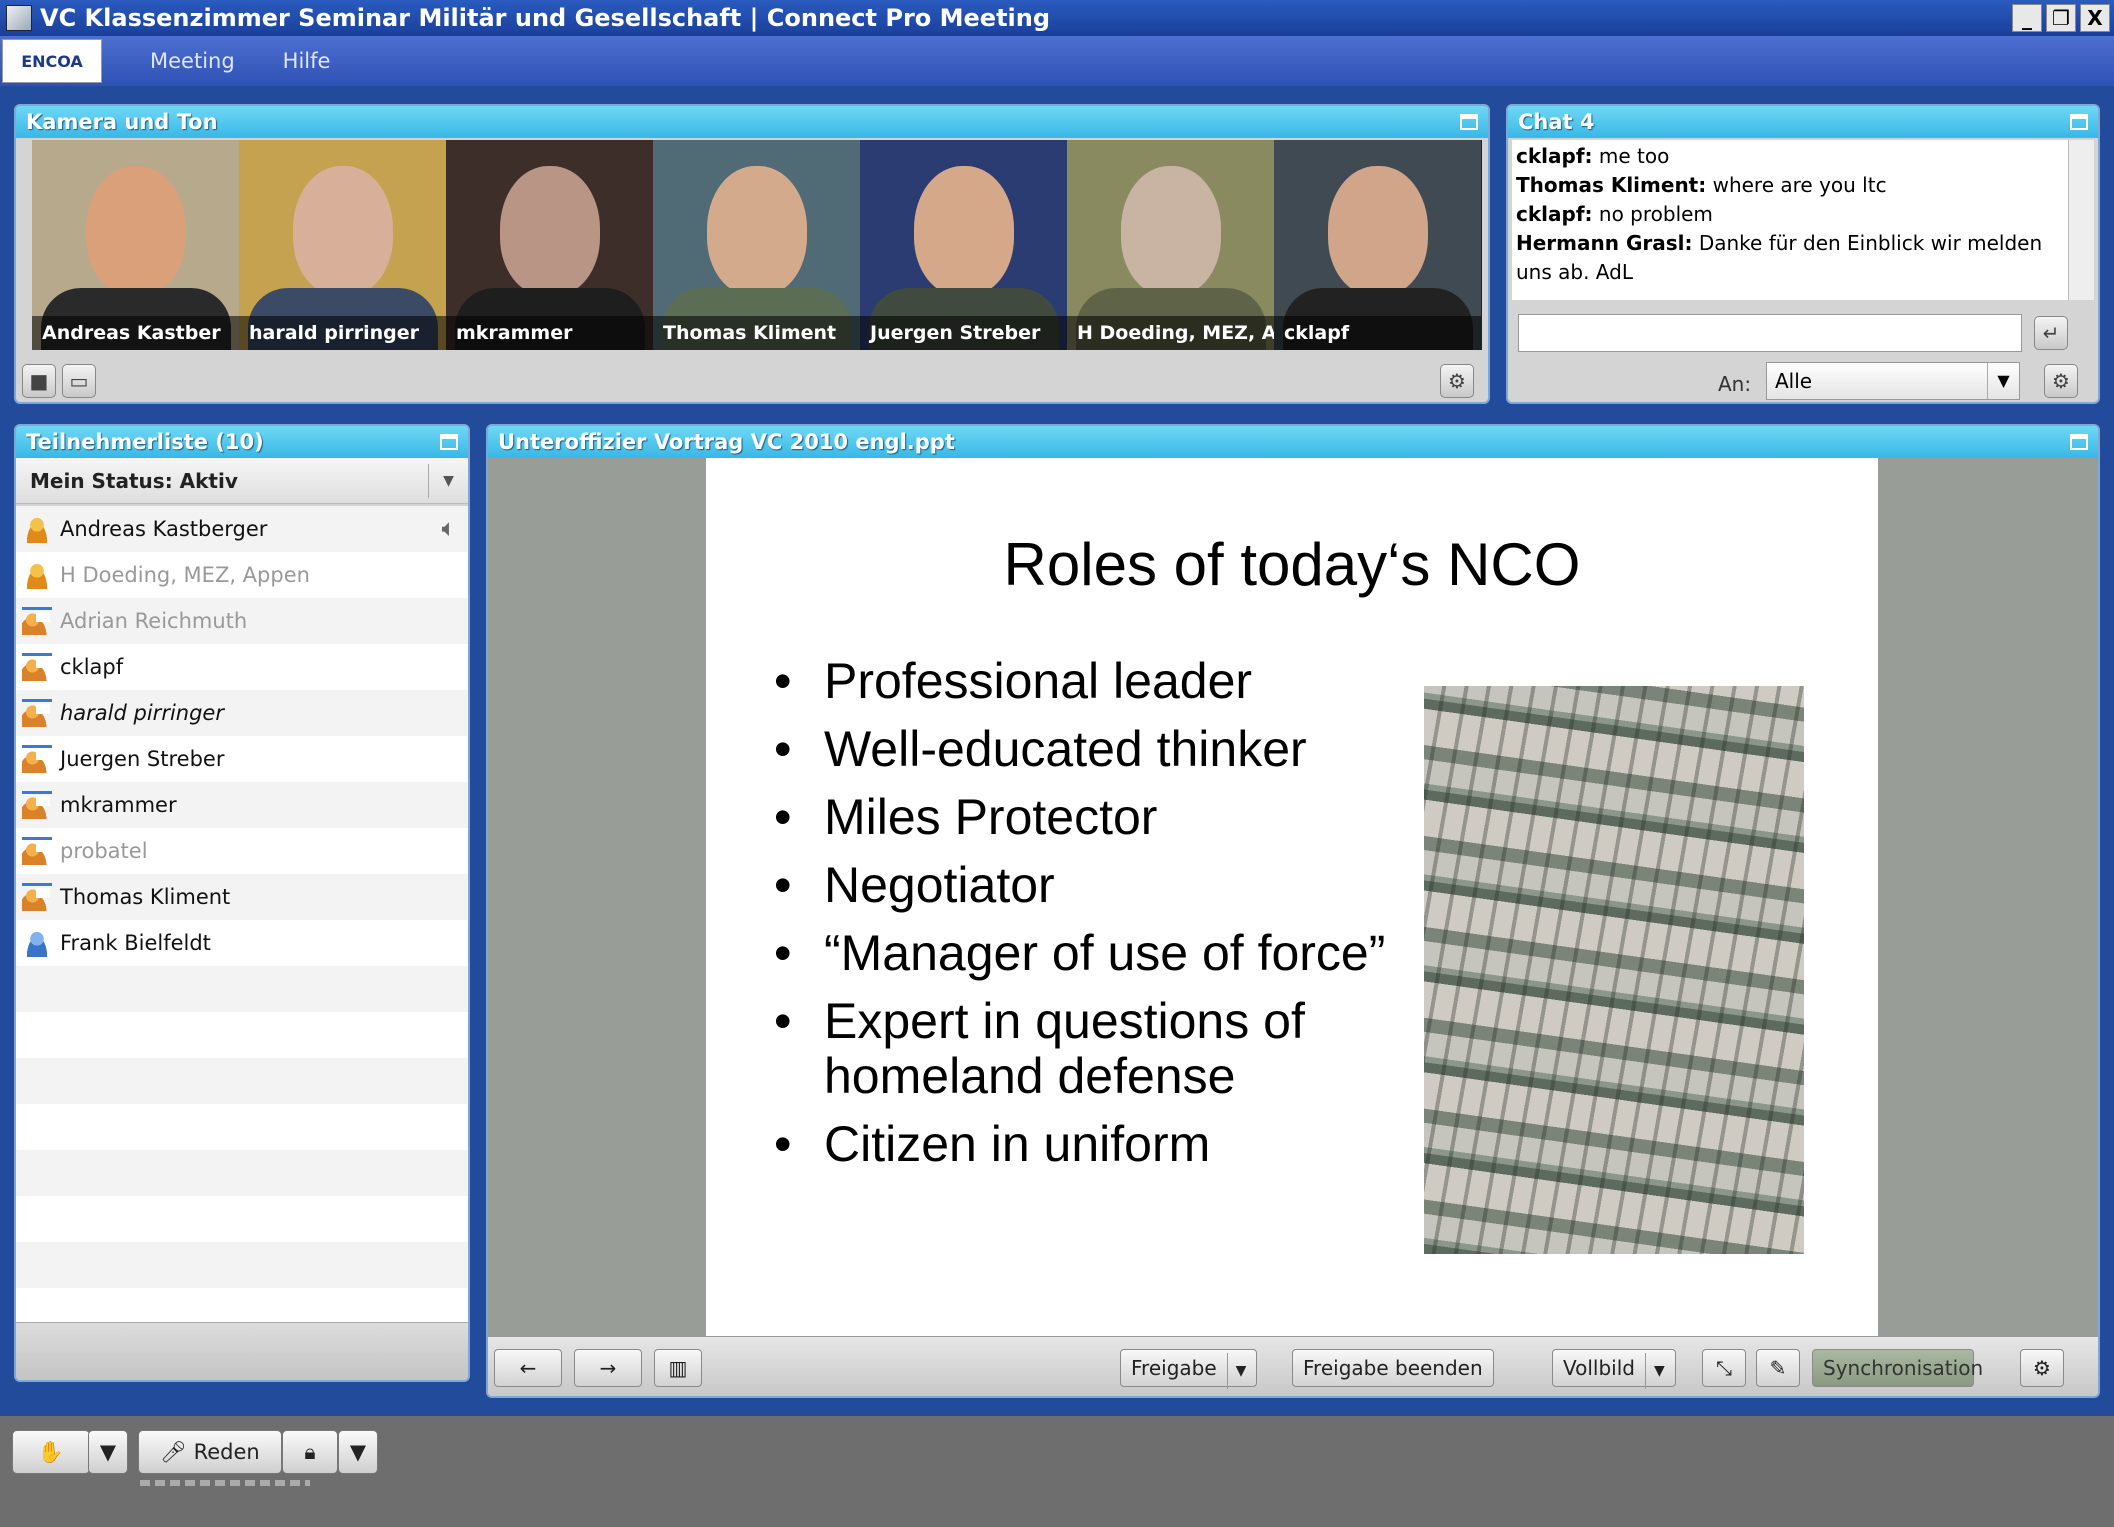 The image size is (2114, 1527). Describe the element at coordinates (756, 333) in the screenshot. I see `video-name-label: Thomas Kliment` at that location.